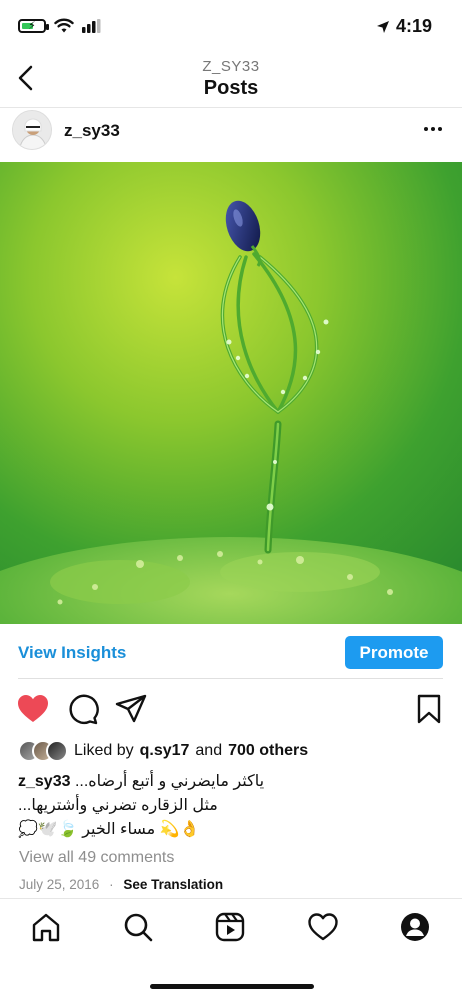  I want to click on likes-user: q.sy17, so click(165, 751).